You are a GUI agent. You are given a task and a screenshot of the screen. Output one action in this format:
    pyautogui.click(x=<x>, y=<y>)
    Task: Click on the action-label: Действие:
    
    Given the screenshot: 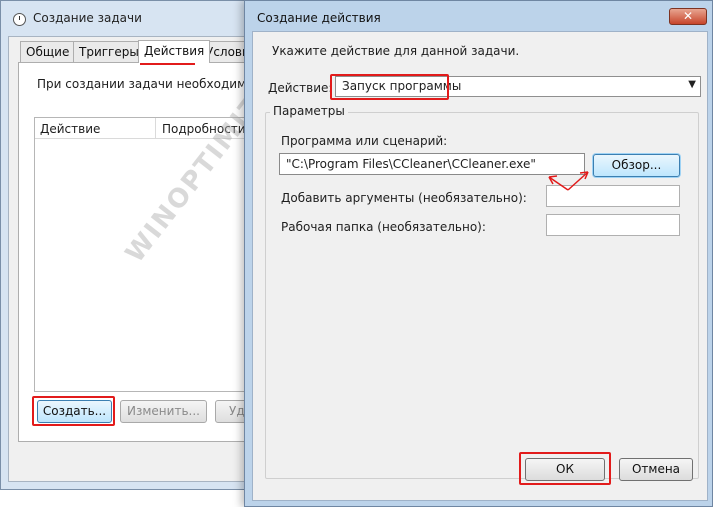 What is the action you would take?
    pyautogui.click(x=300, y=88)
    